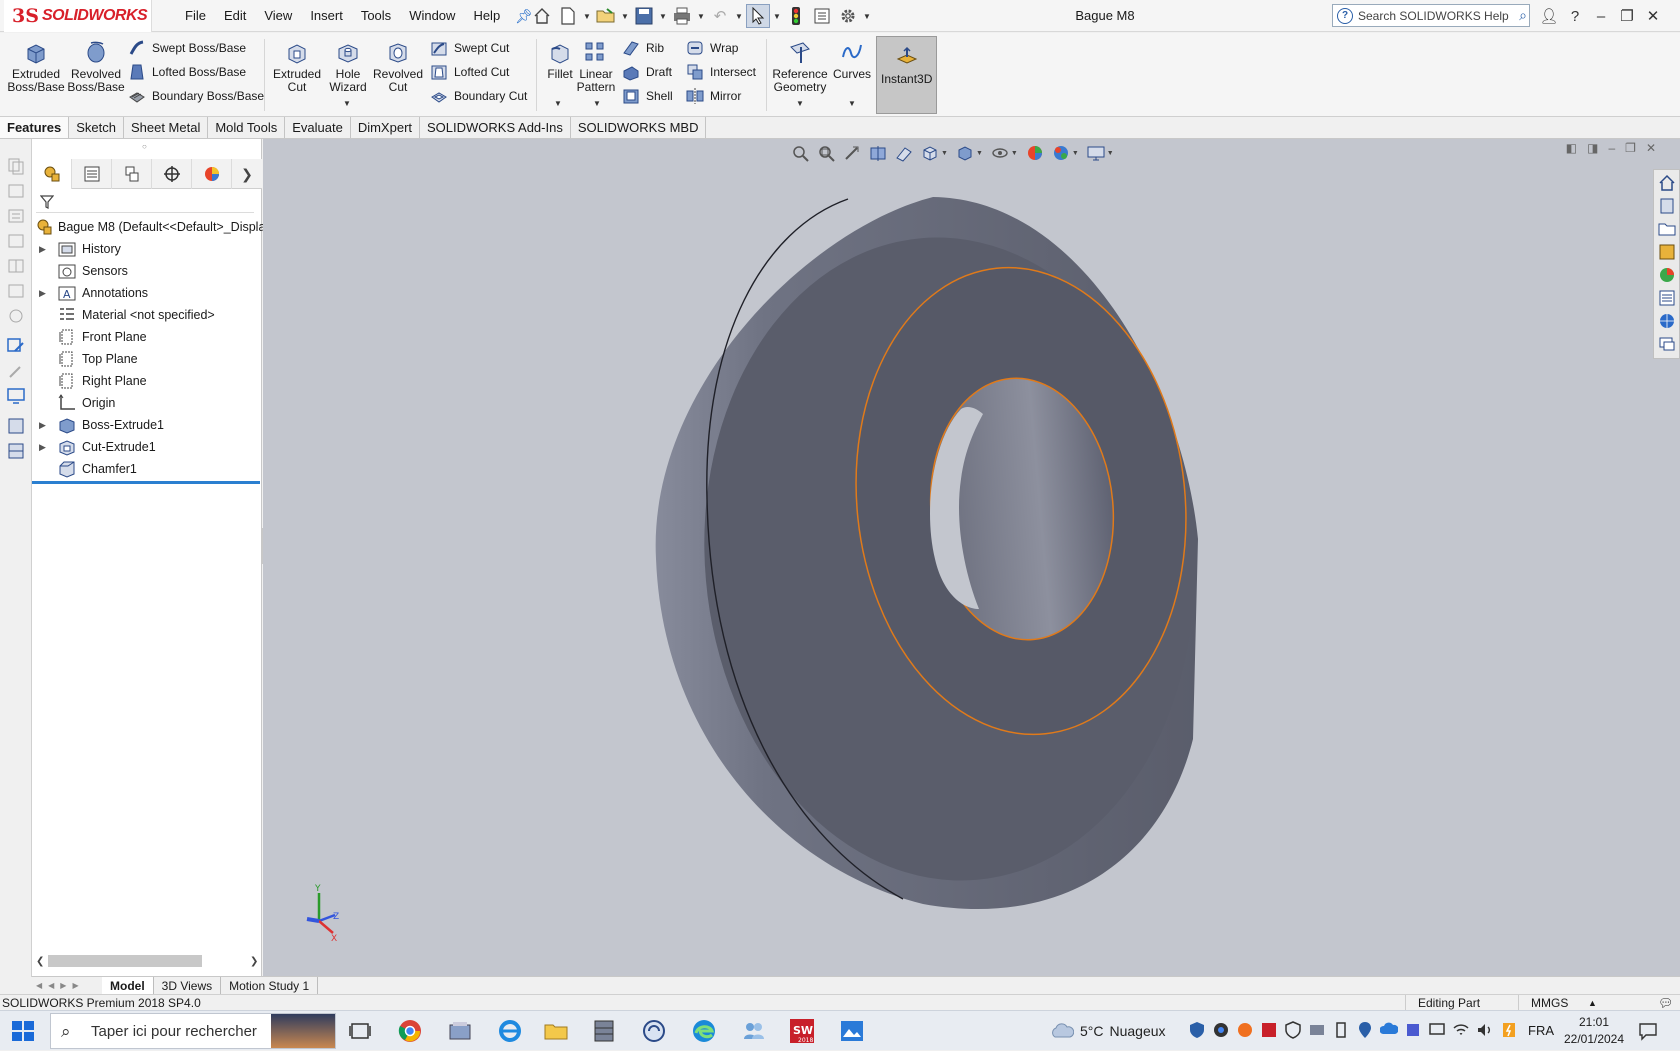 This screenshot has width=1680, height=1051. I want to click on minimize-icon: –, so click(1601, 16).